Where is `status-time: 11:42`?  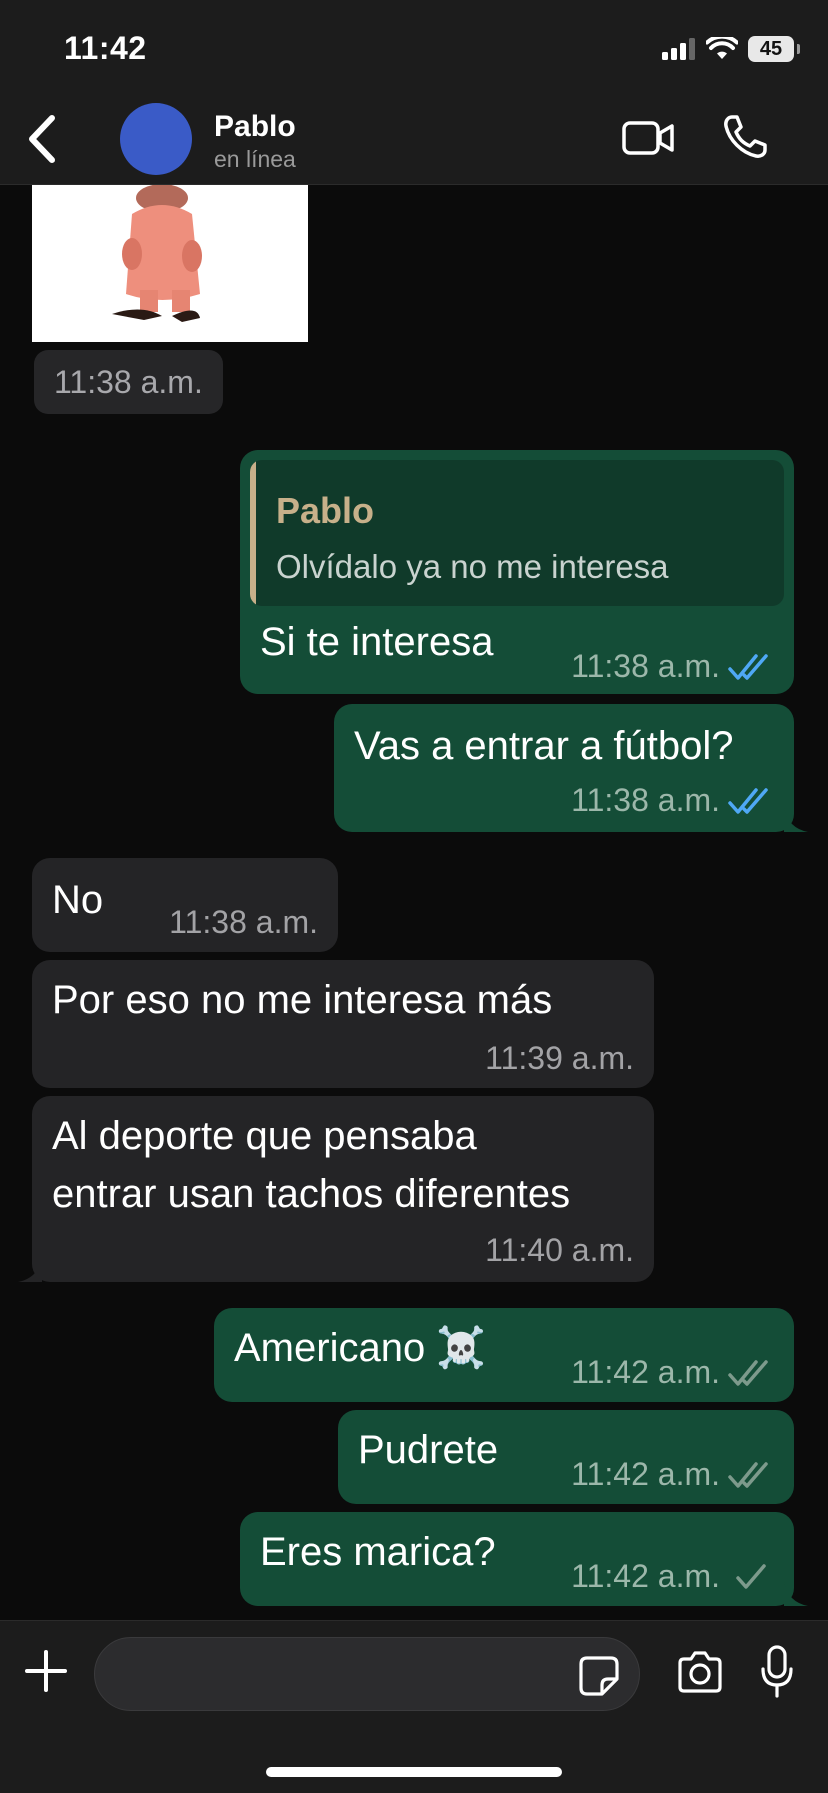
status-time: 11:42 is located at coordinates (105, 48).